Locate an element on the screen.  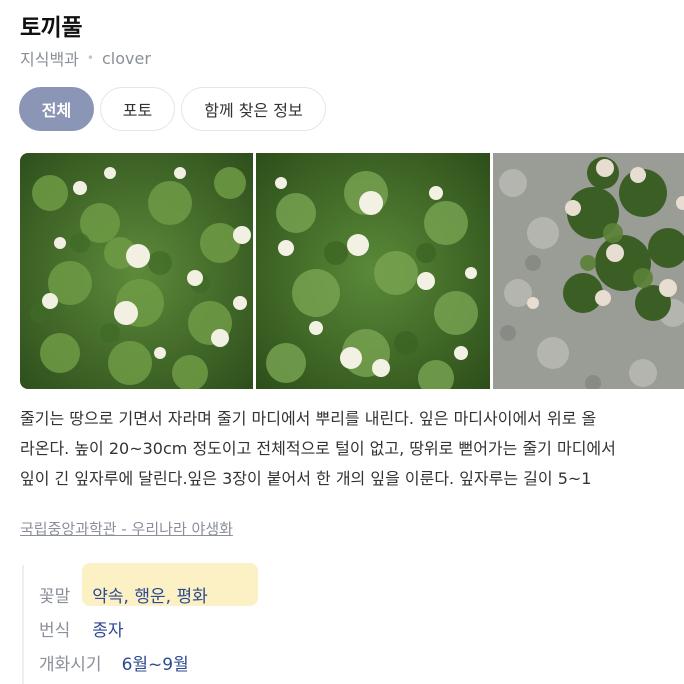
category-label: 지식백과 is located at coordinates (49, 58).